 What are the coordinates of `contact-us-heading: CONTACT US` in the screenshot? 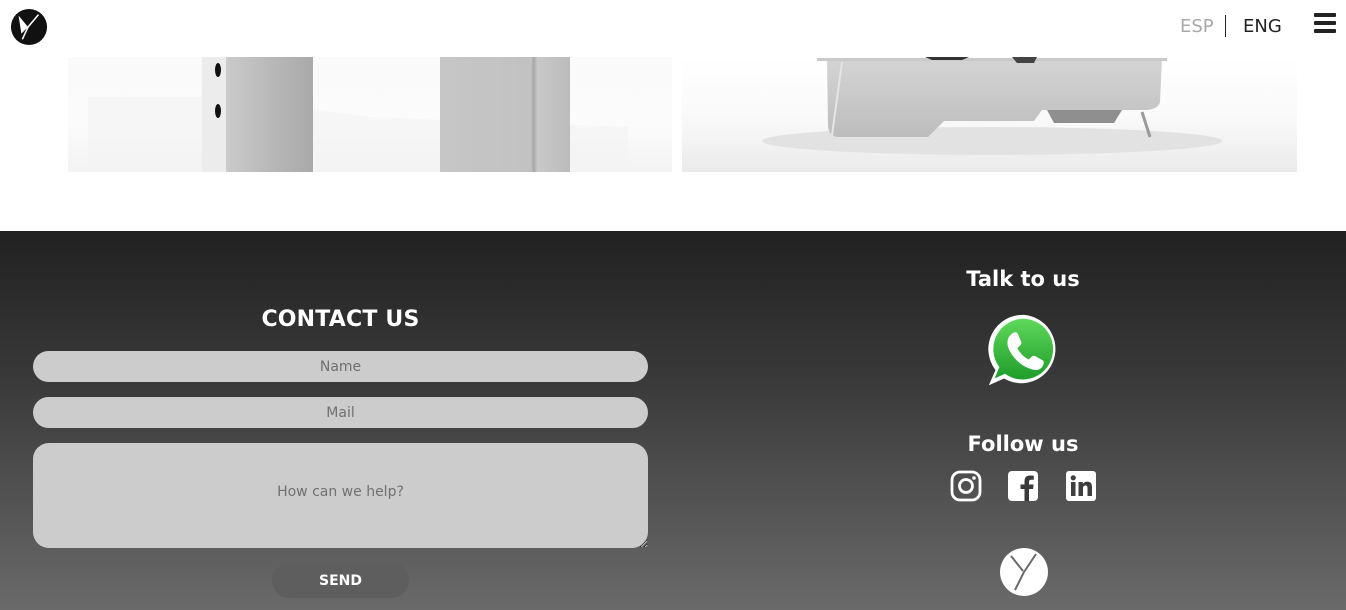 It's located at (340, 319).